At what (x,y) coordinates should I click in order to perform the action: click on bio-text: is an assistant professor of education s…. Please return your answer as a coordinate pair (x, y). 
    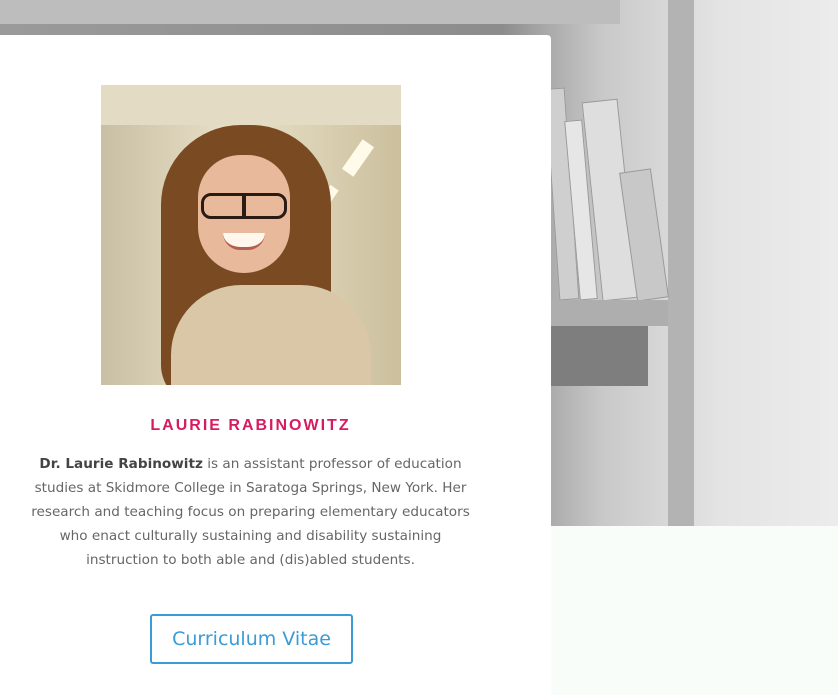
    Looking at the image, I should click on (250, 512).